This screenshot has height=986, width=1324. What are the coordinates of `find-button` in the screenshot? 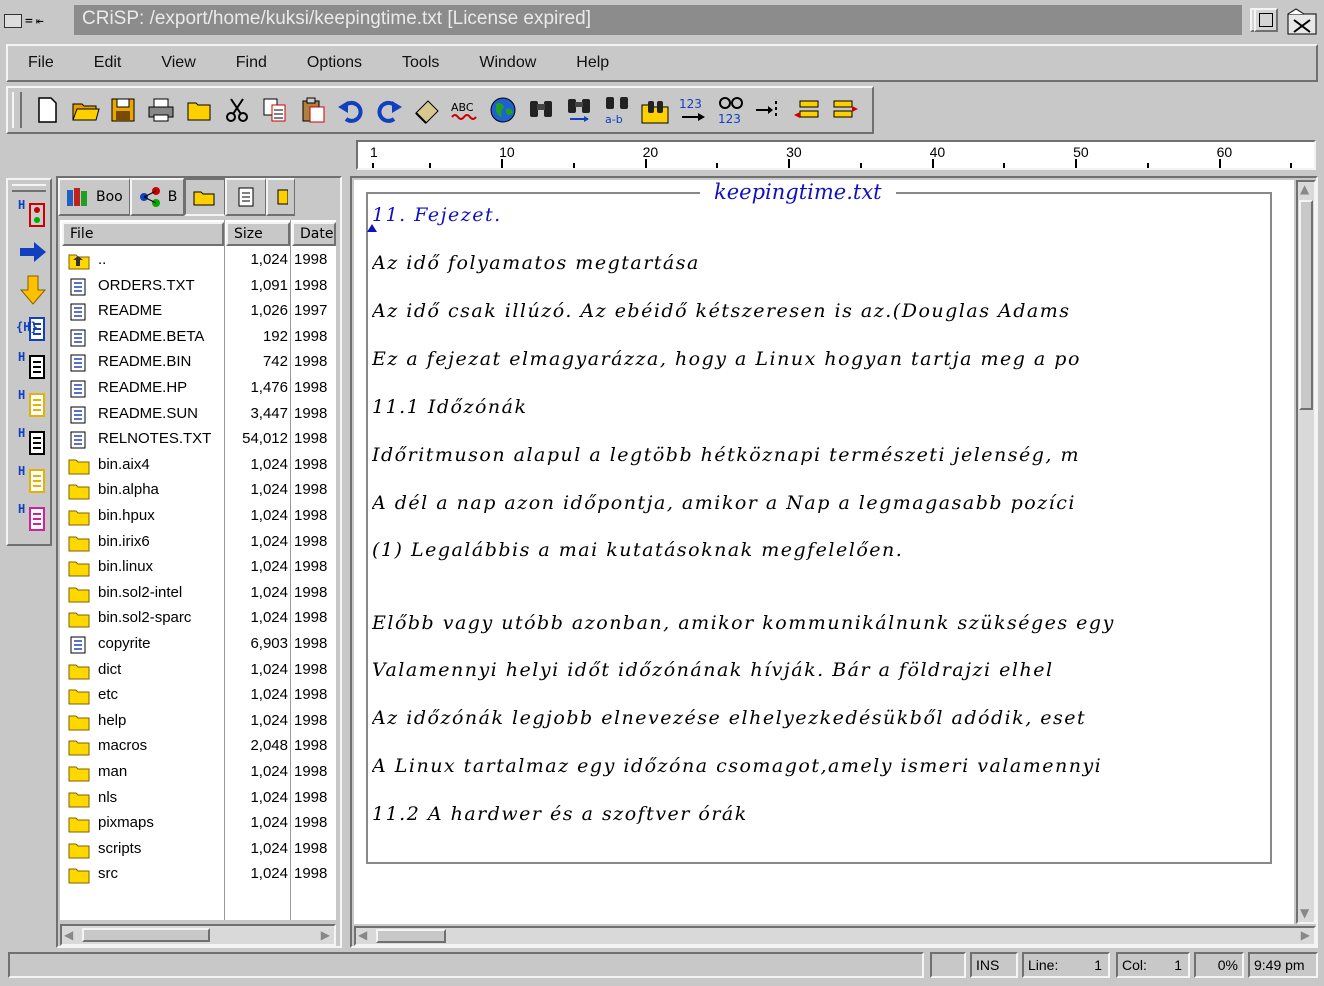 It's located at (541, 110).